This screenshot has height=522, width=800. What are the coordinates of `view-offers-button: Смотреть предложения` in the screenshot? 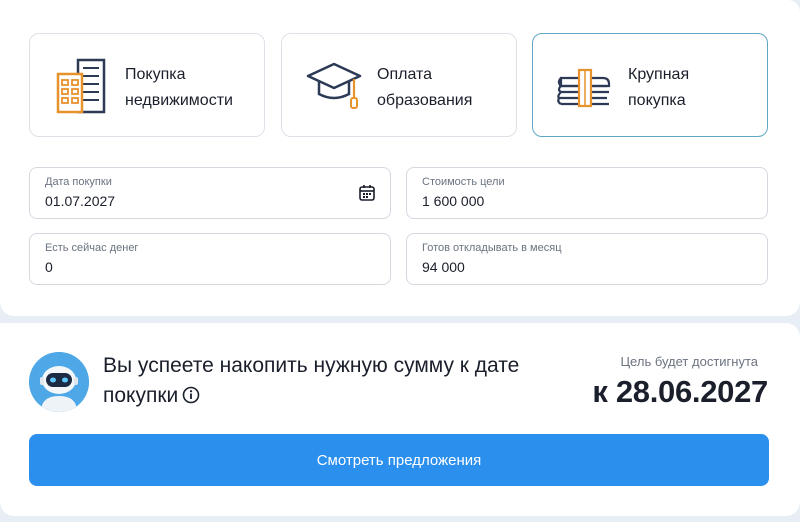 It's located at (399, 460).